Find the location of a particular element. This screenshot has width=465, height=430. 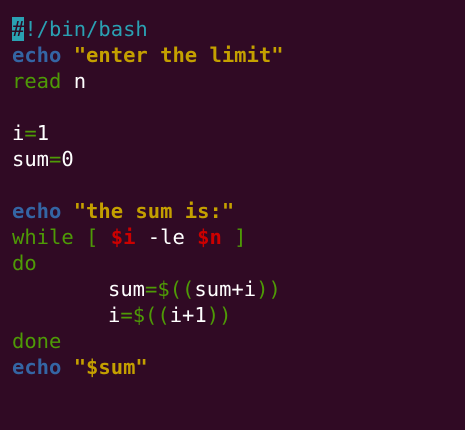

test-close-bracket: ] is located at coordinates (234, 237).